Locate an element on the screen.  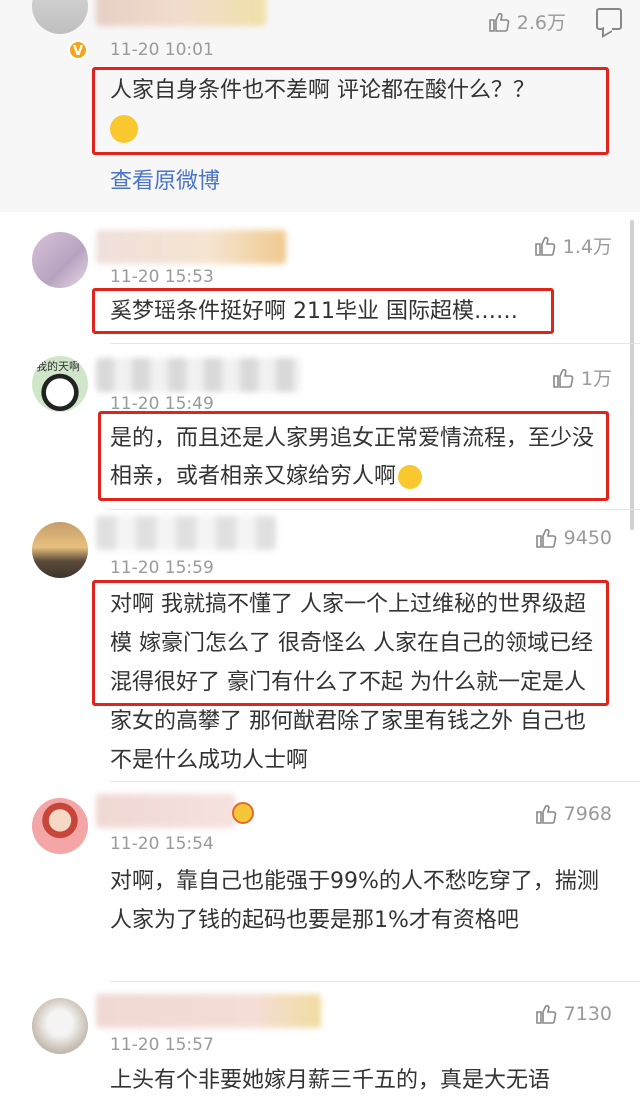
like-button: 7130 is located at coordinates (573, 1014).